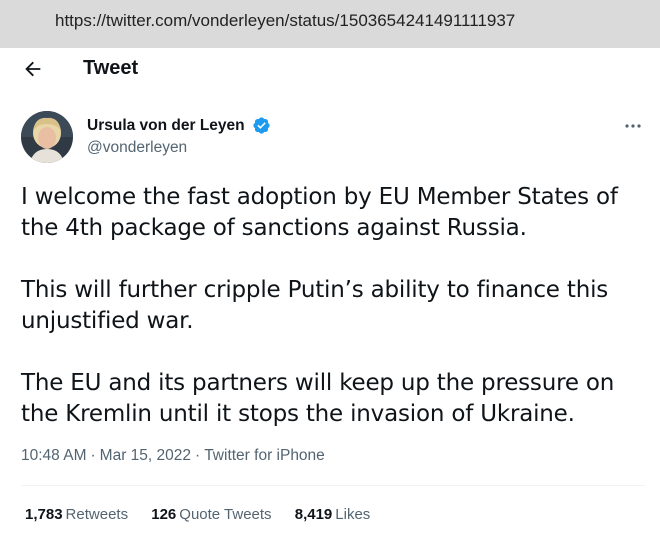 This screenshot has height=536, width=660. I want to click on likes-label: Likes, so click(353, 514).